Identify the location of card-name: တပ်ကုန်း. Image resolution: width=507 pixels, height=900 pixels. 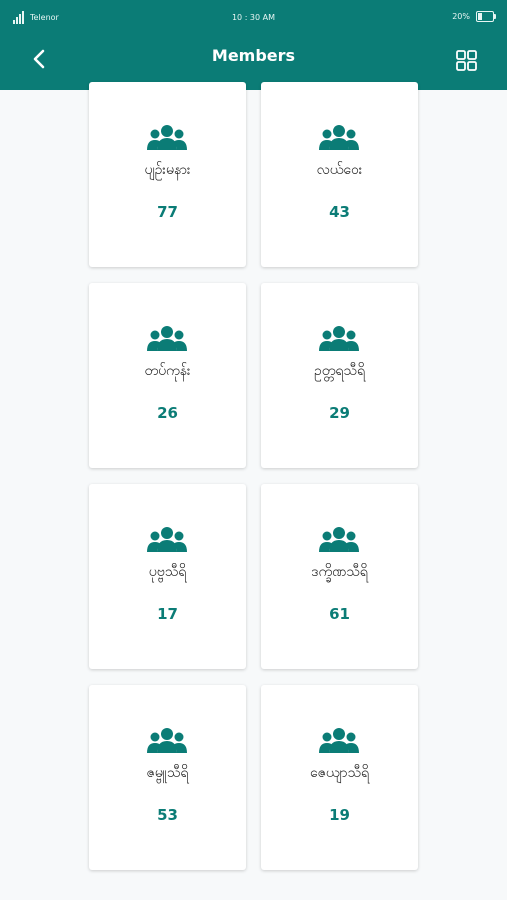
(167, 371).